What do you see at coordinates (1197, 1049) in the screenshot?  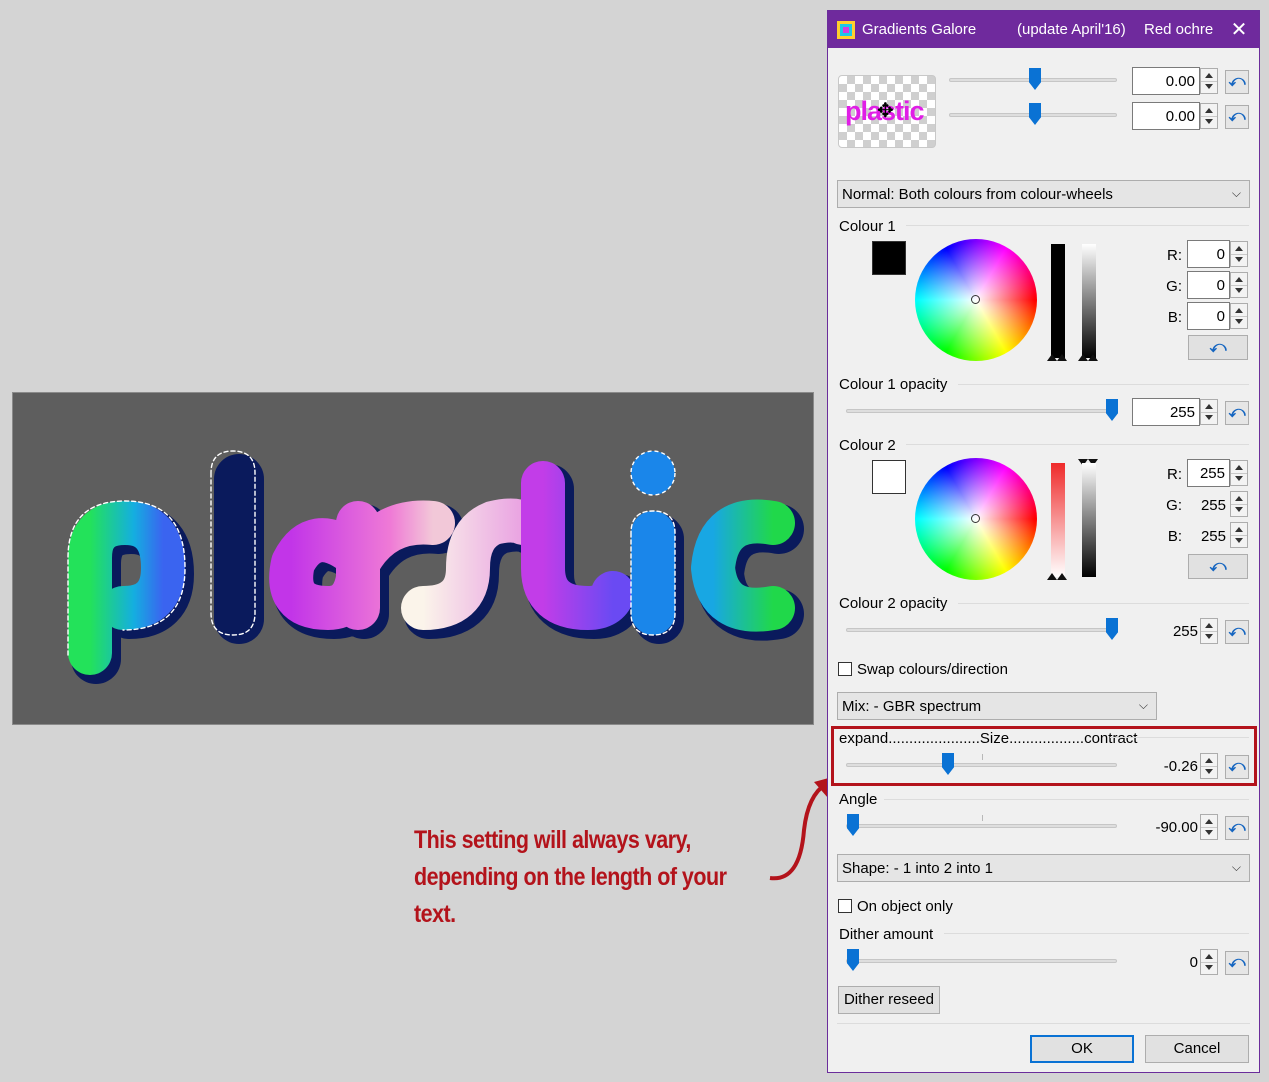 I see `cancel-button: Cancel` at bounding box center [1197, 1049].